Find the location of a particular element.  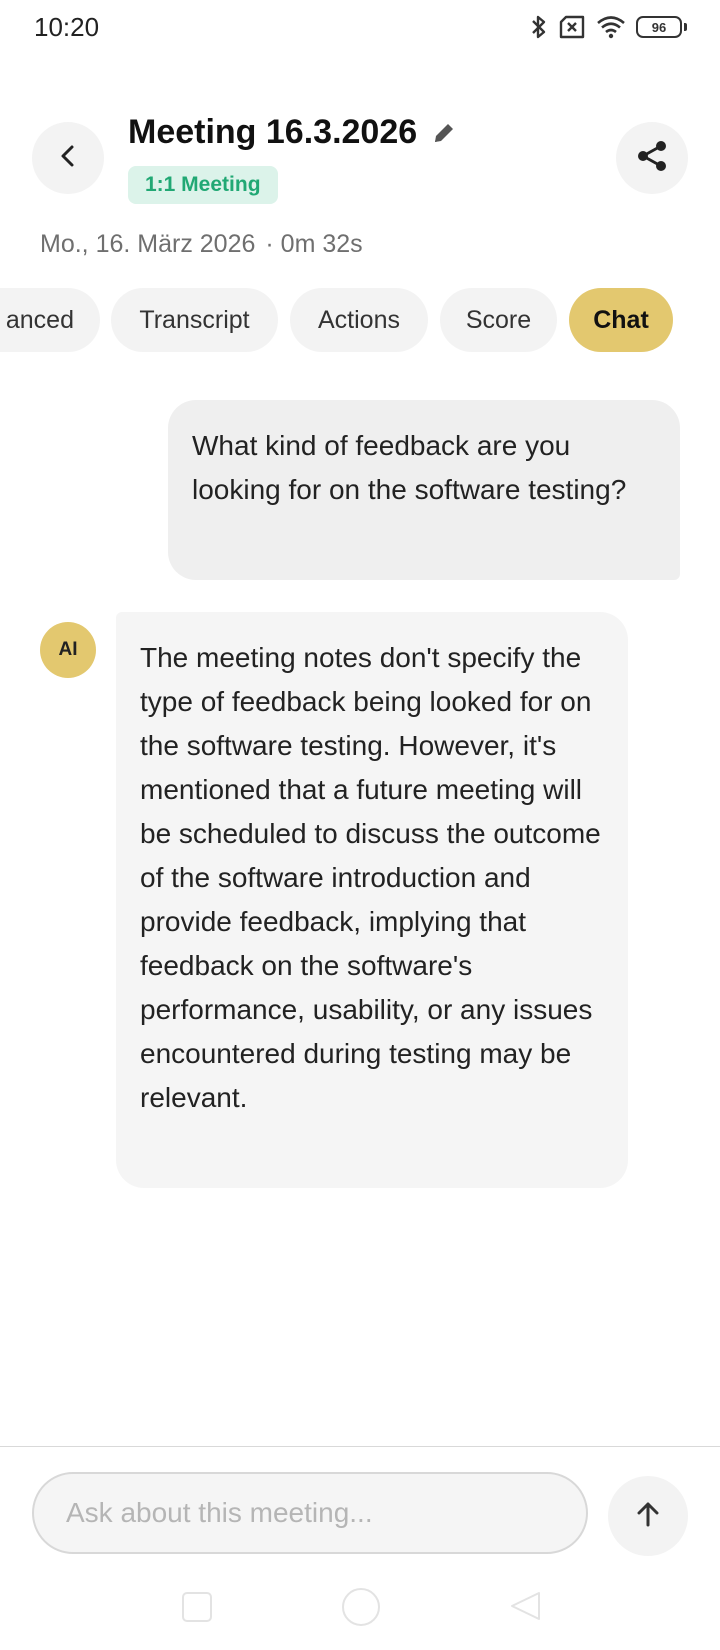

bluetooth-icon is located at coordinates (539, 27).